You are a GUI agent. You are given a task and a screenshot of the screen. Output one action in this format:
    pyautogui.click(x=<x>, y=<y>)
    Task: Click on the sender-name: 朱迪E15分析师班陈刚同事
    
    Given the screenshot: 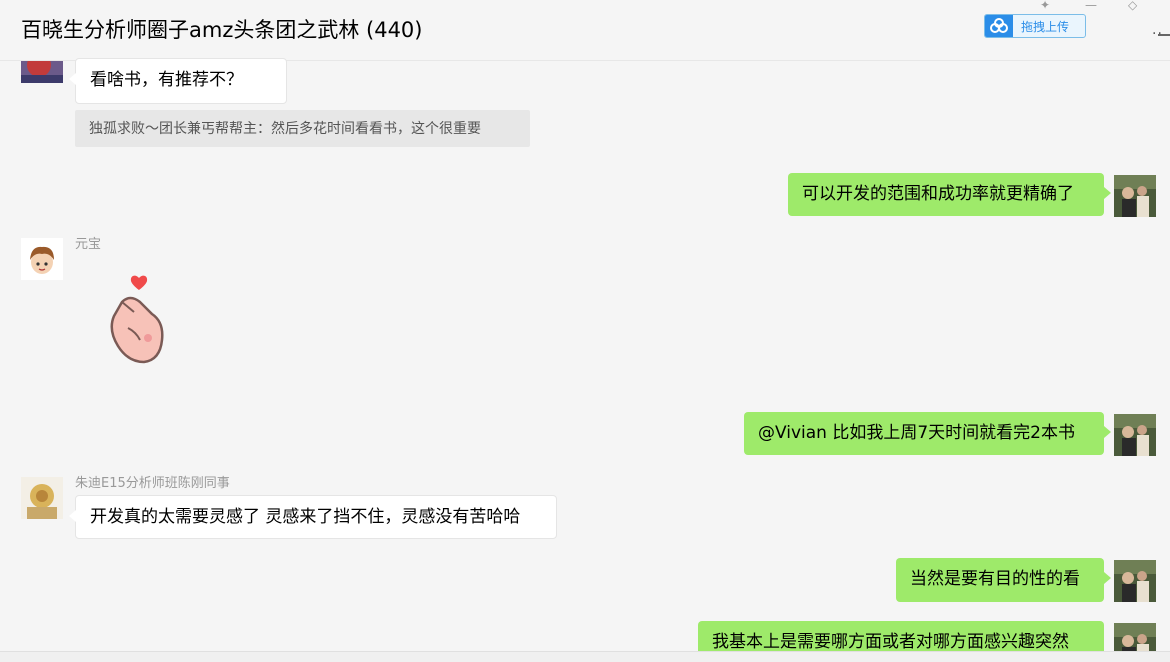 What is the action you would take?
    pyautogui.click(x=152, y=483)
    